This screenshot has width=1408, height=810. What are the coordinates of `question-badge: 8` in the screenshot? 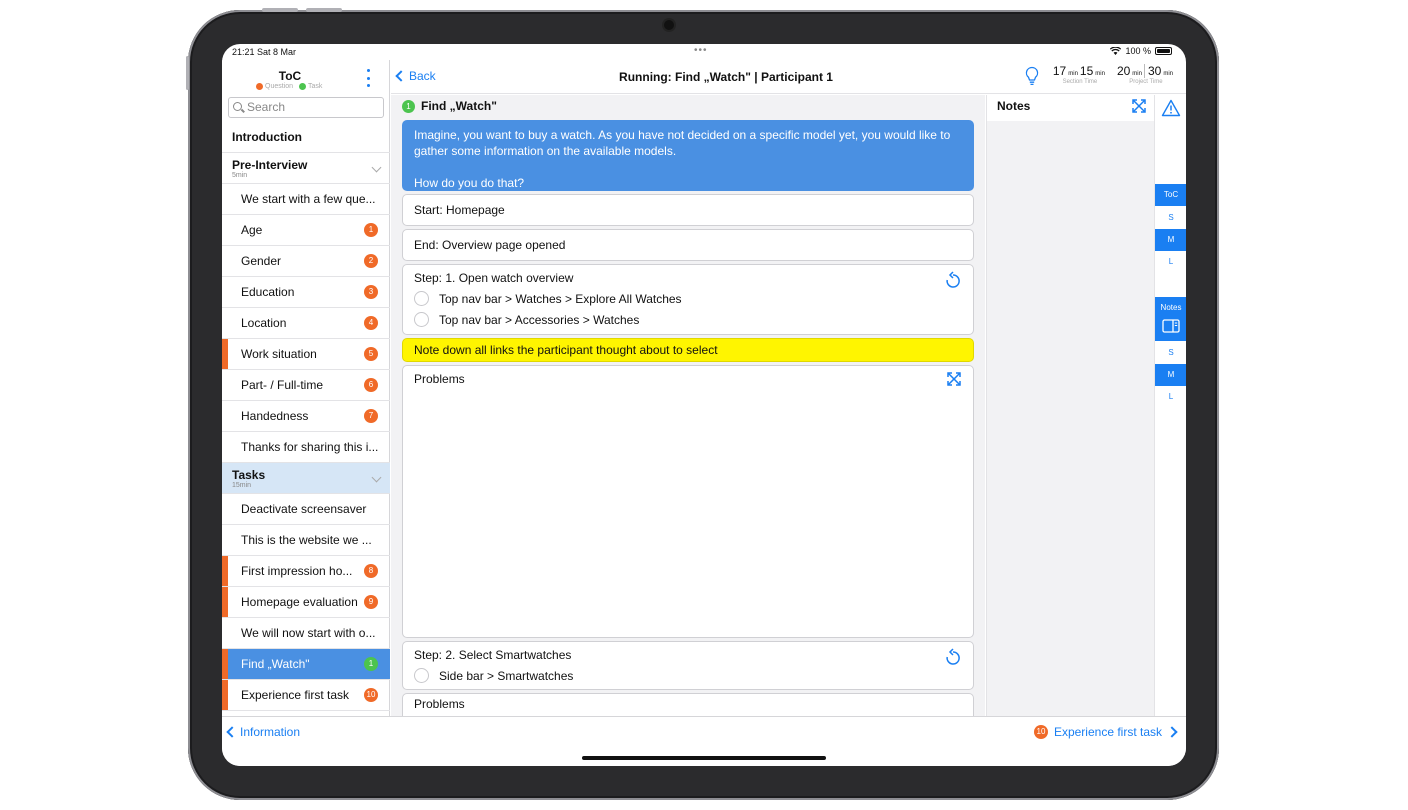 It's located at (371, 571).